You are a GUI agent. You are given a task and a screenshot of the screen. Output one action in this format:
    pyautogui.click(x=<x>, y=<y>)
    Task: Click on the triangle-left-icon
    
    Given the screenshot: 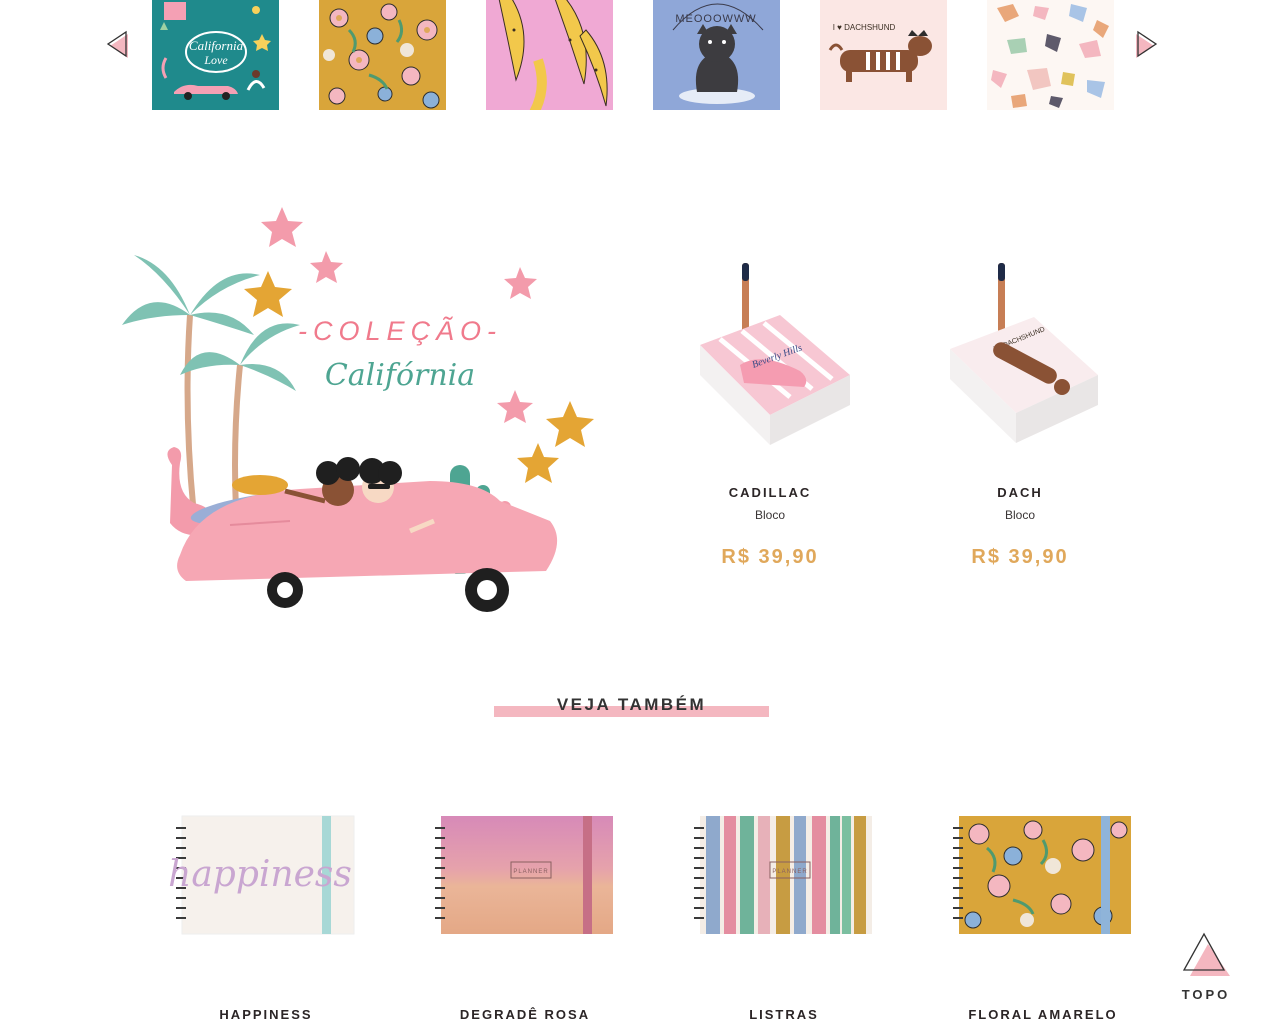 What is the action you would take?
    pyautogui.click(x=117, y=44)
    